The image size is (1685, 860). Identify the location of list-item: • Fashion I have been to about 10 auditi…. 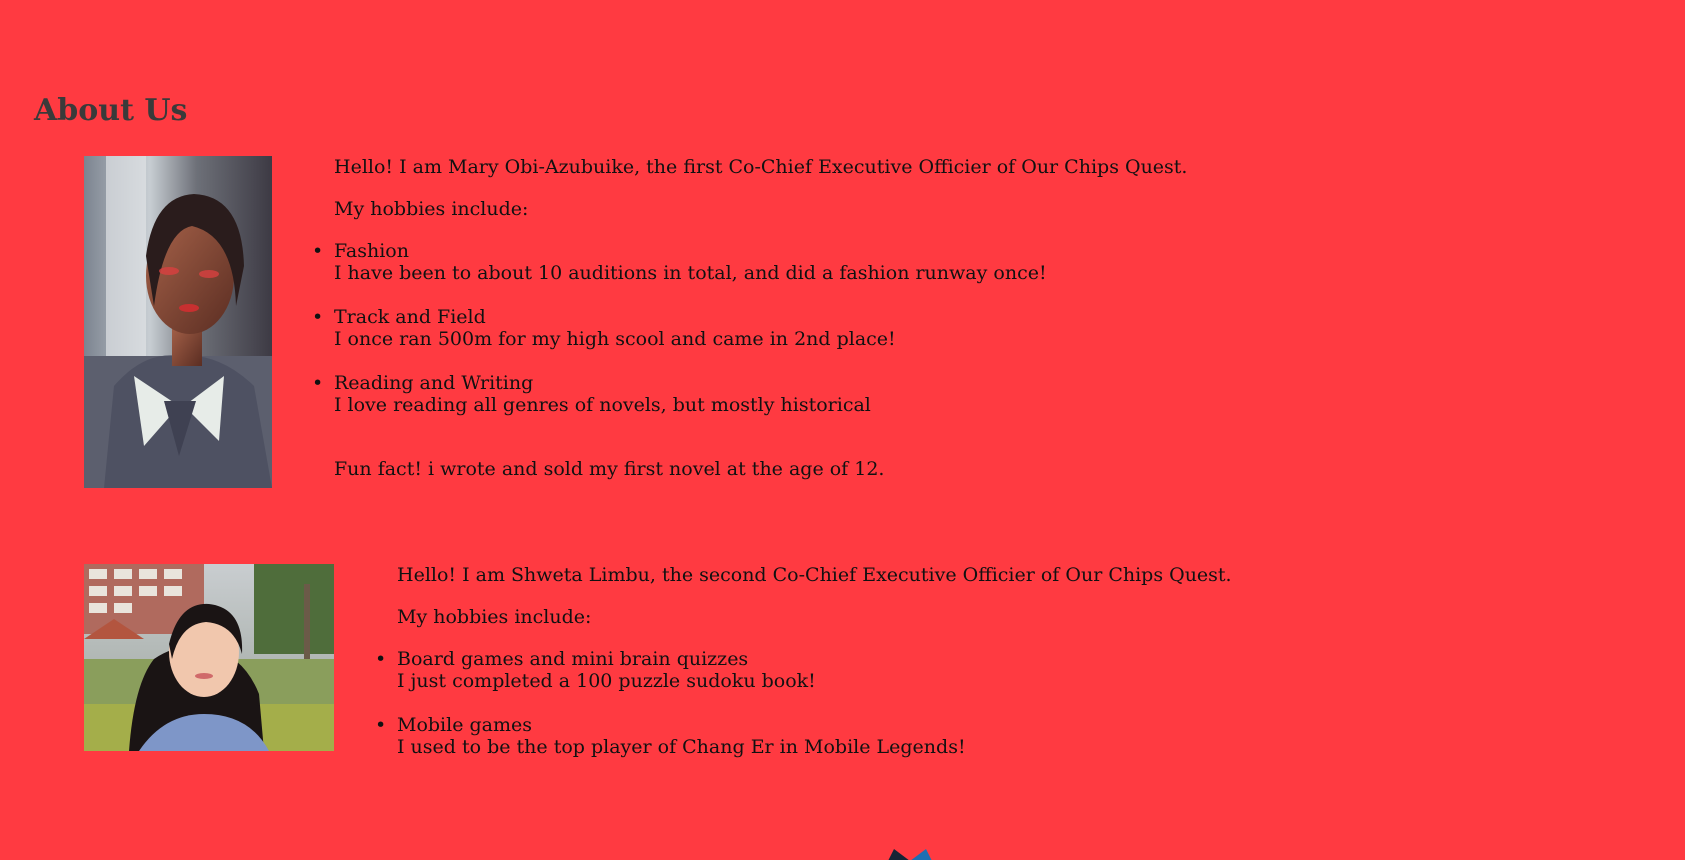
(749, 262).